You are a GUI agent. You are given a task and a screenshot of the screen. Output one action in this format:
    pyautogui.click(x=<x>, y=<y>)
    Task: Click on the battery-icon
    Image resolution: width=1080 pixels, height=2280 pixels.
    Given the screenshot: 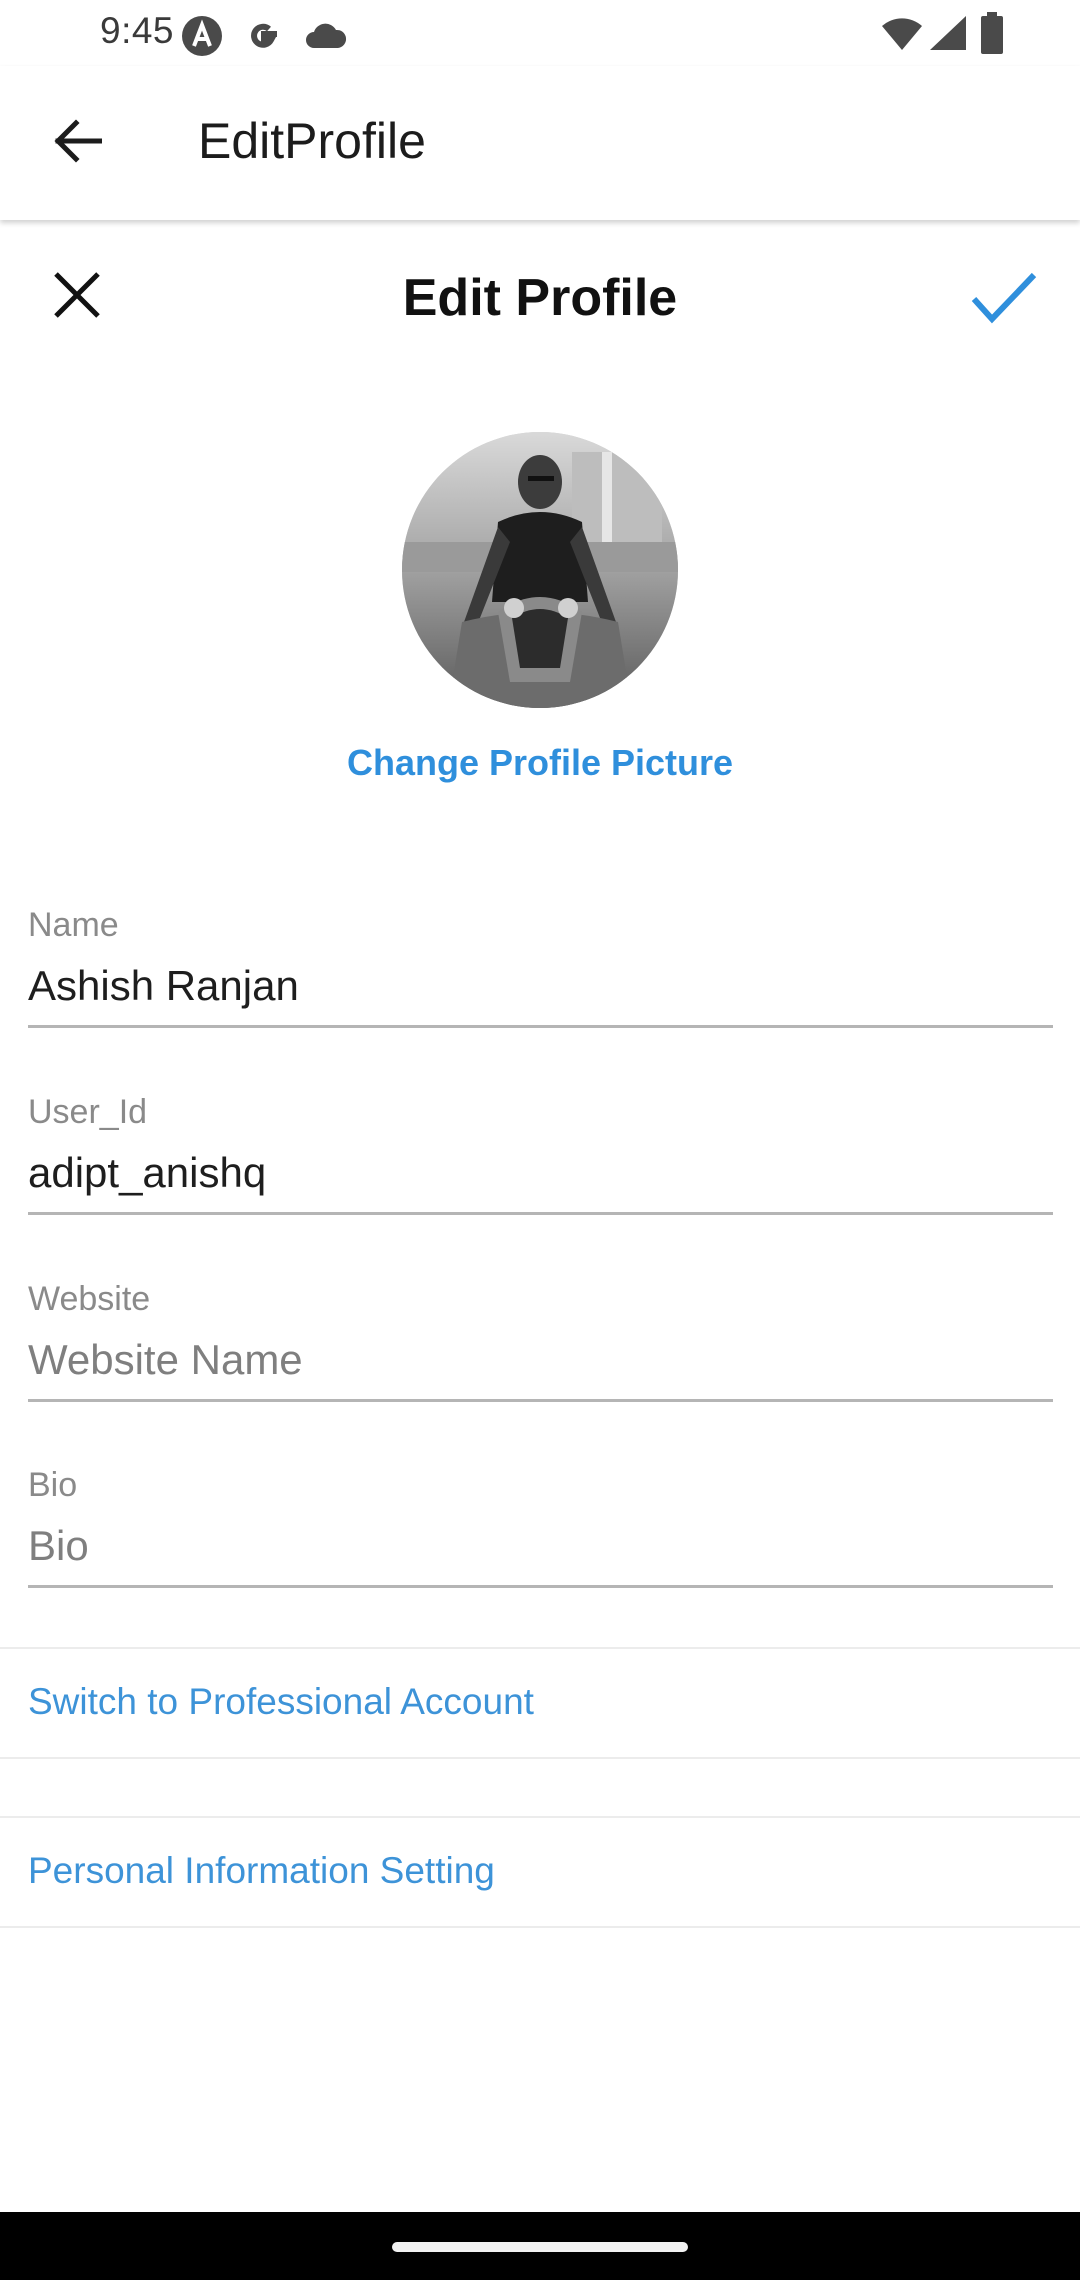 What is the action you would take?
    pyautogui.click(x=992, y=35)
    